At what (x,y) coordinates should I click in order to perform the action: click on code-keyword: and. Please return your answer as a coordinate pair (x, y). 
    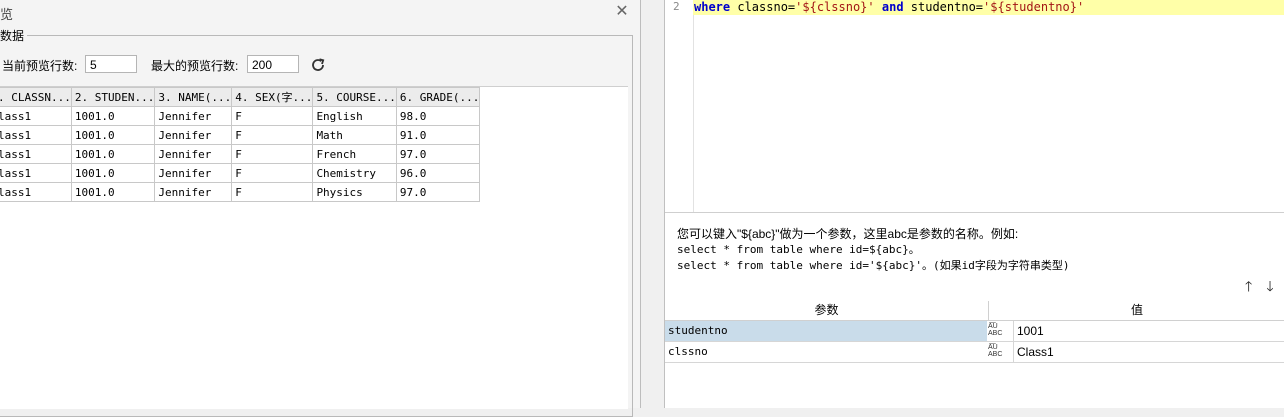
    Looking at the image, I should click on (892, 7).